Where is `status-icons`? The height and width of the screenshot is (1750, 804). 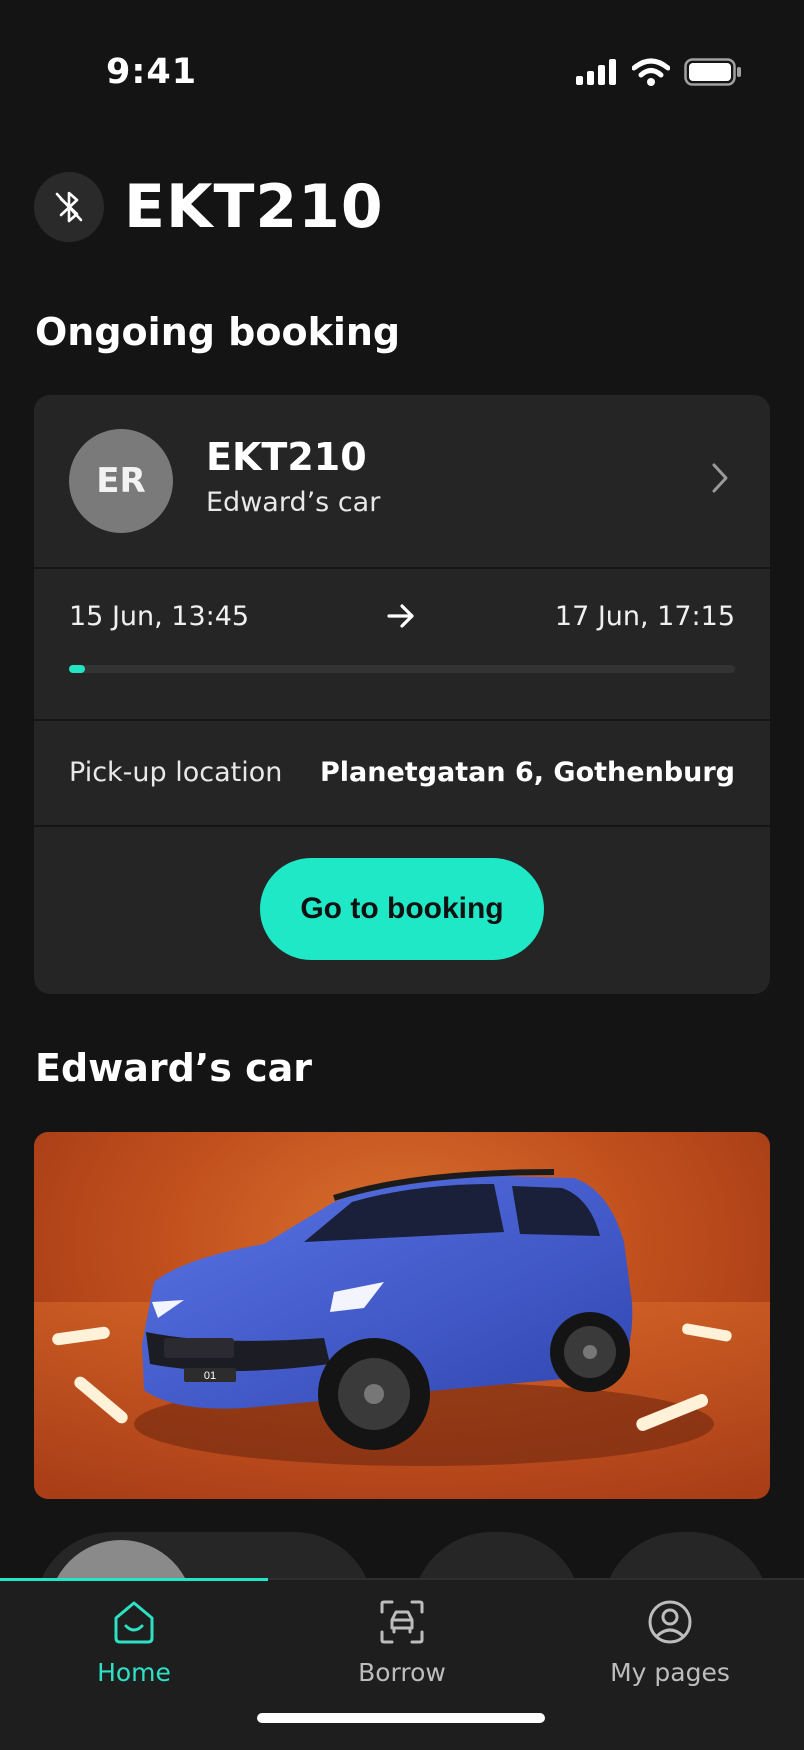
status-icons is located at coordinates (659, 72).